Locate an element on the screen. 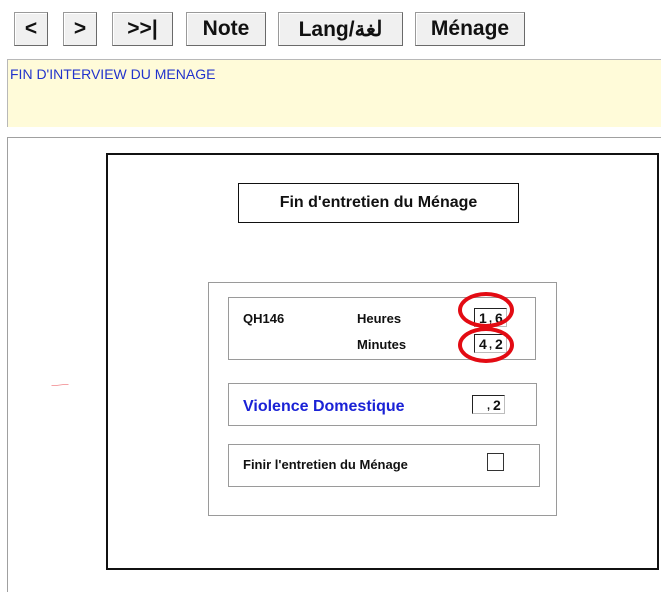 This screenshot has height=592, width=661. previous-button: < is located at coordinates (31, 29).